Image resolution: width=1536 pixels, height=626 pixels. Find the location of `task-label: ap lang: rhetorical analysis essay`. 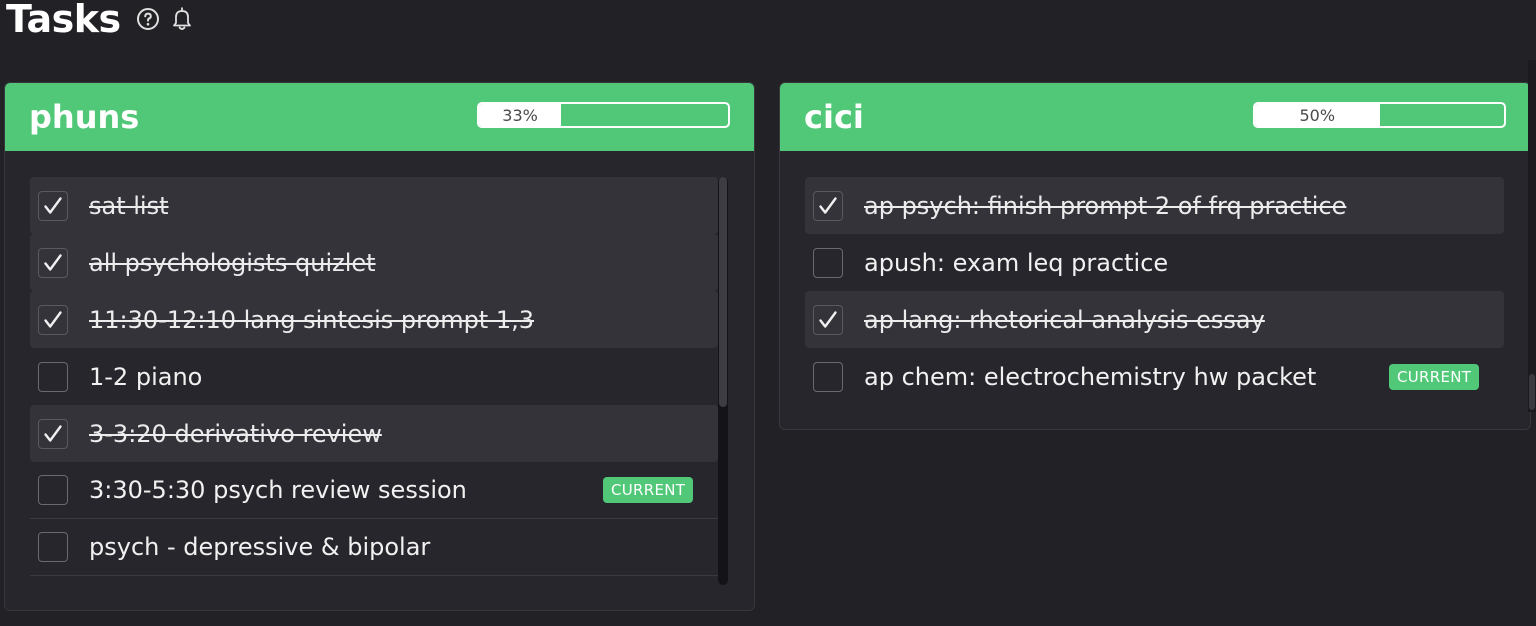

task-label: ap lang: rhetorical analysis essay is located at coordinates (1064, 319).